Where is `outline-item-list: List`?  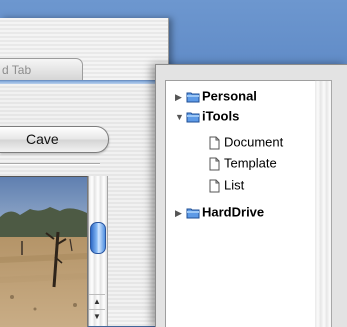 outline-item-list: List is located at coordinates (226, 185).